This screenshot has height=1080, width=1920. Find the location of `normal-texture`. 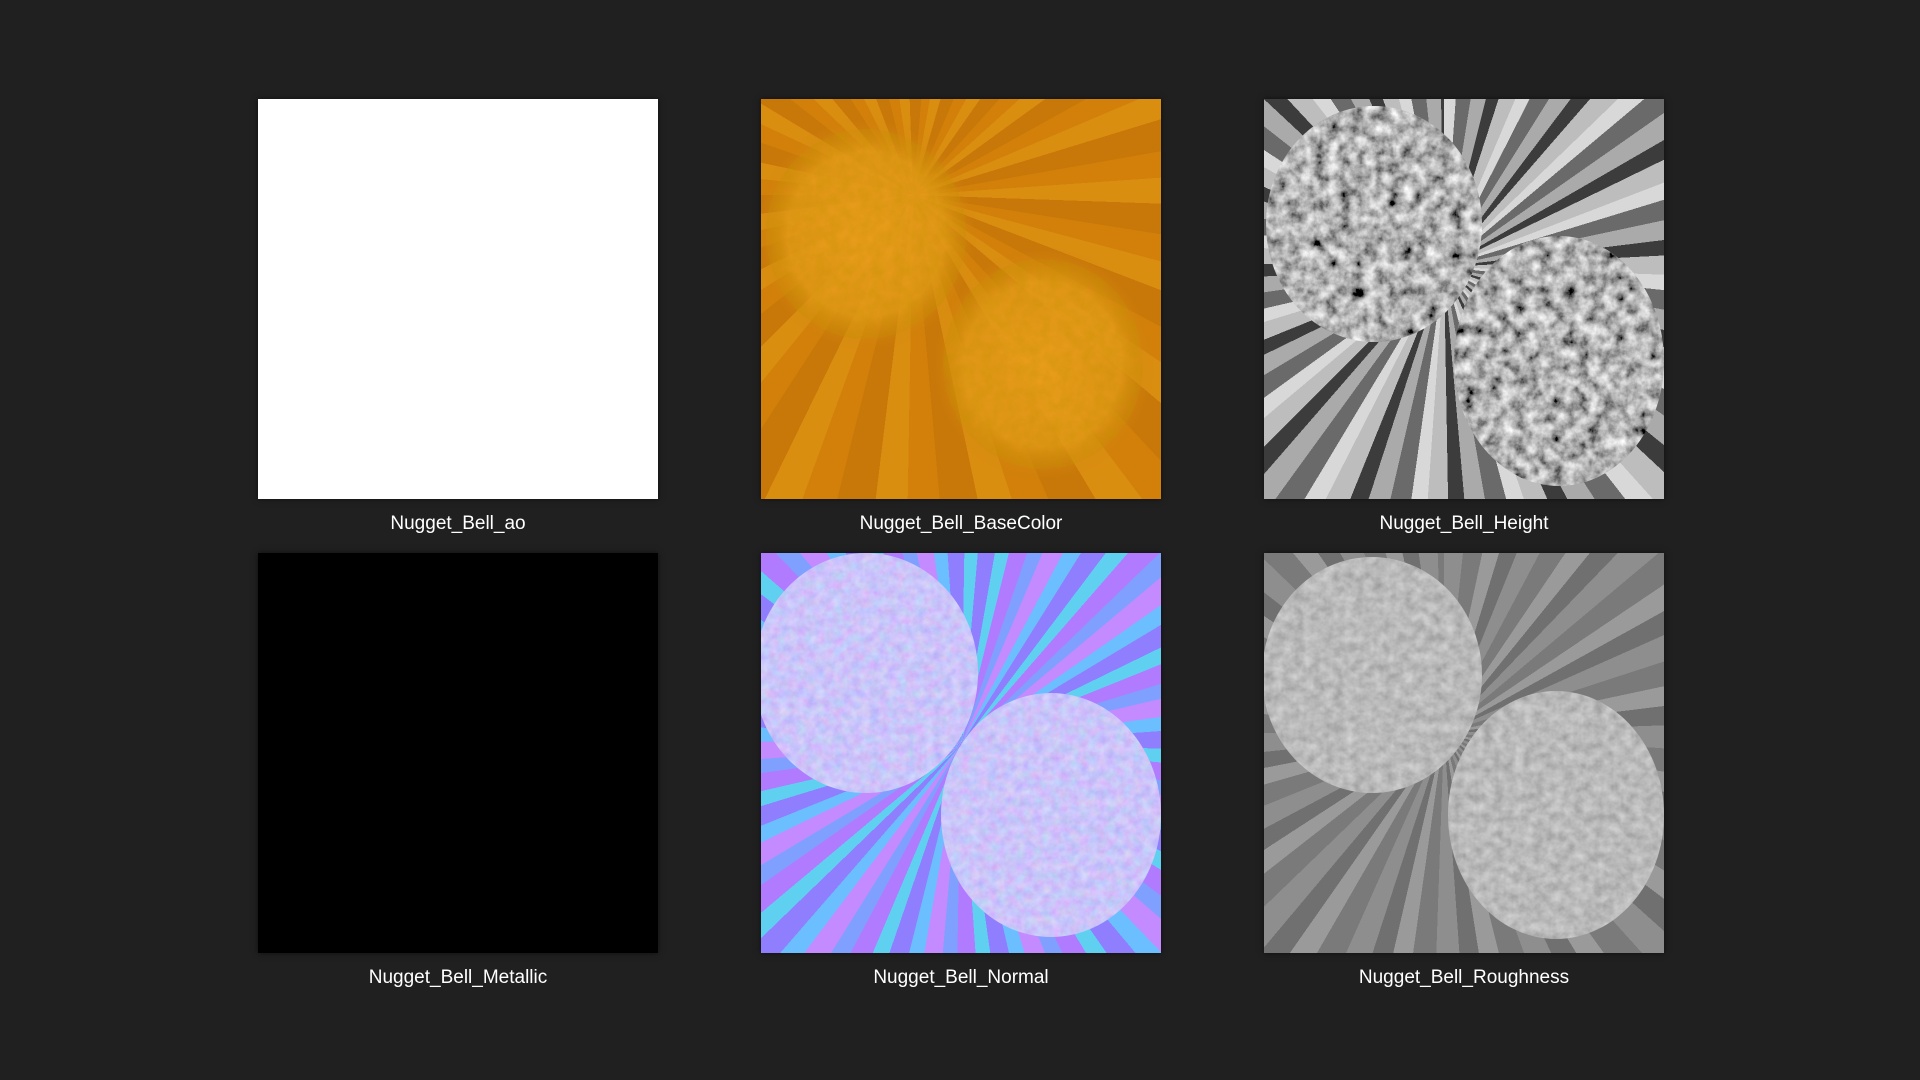

normal-texture is located at coordinates (961, 745).